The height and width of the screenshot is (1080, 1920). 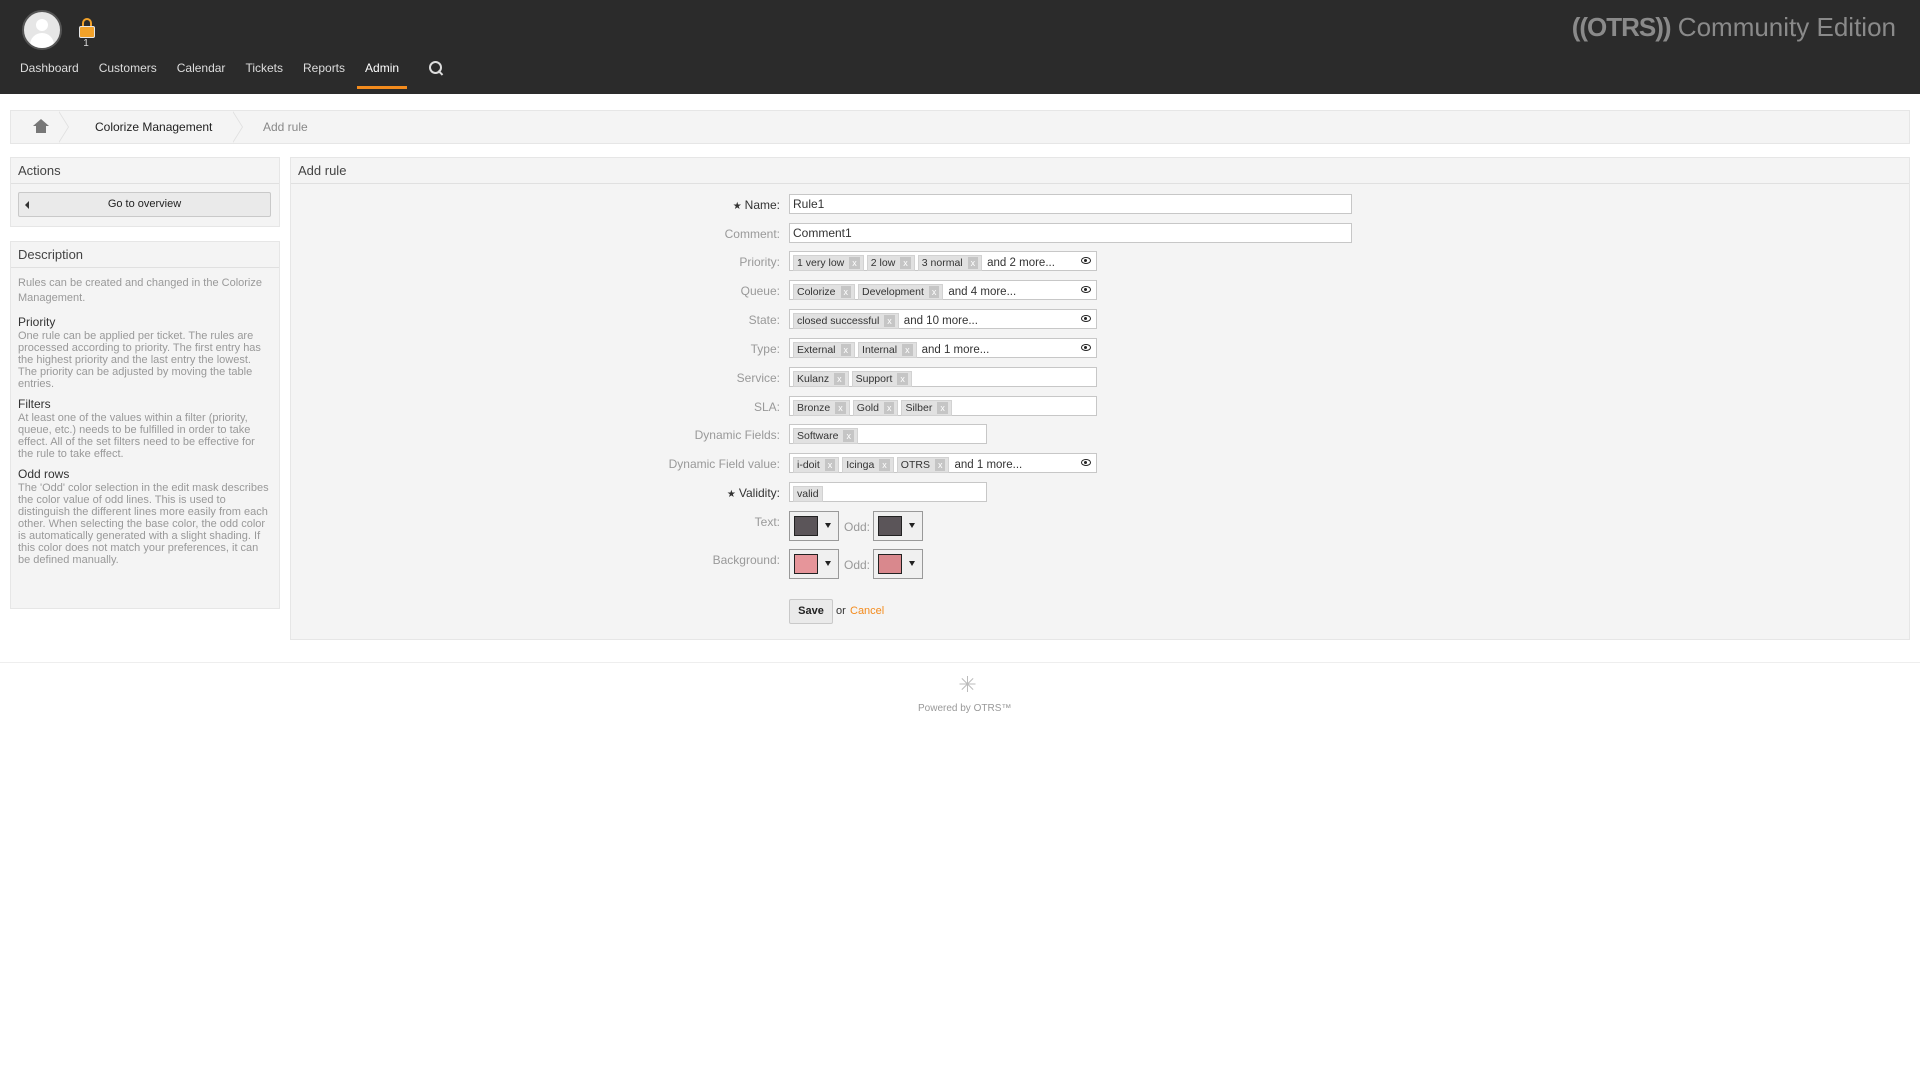 I want to click on nav-calendar: Calendar, so click(x=201, y=70).